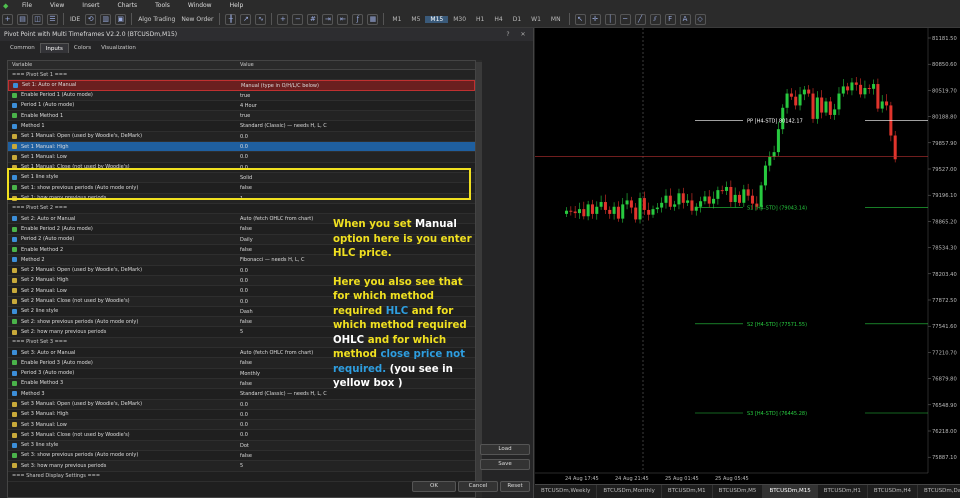 This screenshot has width=960, height=498. What do you see at coordinates (790, 491) in the screenshot?
I see `chart-tab: BTCUSDm,M15` at bounding box center [790, 491].